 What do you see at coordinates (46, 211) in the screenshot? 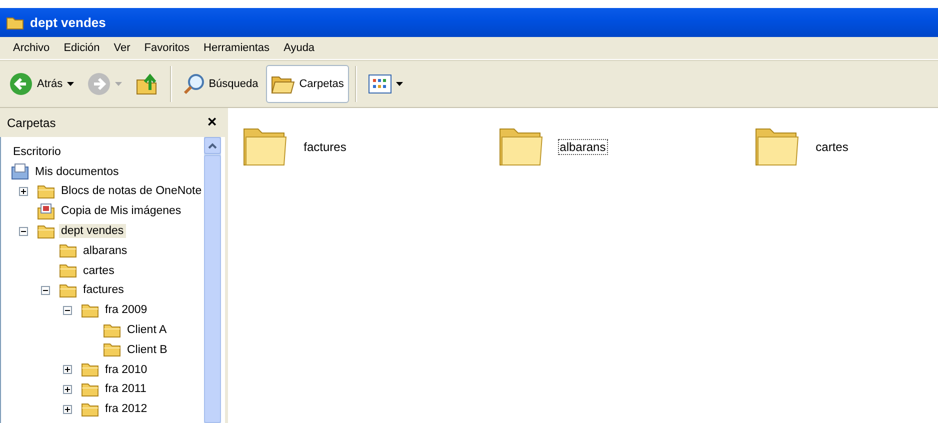
I see `pictures-icon` at bounding box center [46, 211].